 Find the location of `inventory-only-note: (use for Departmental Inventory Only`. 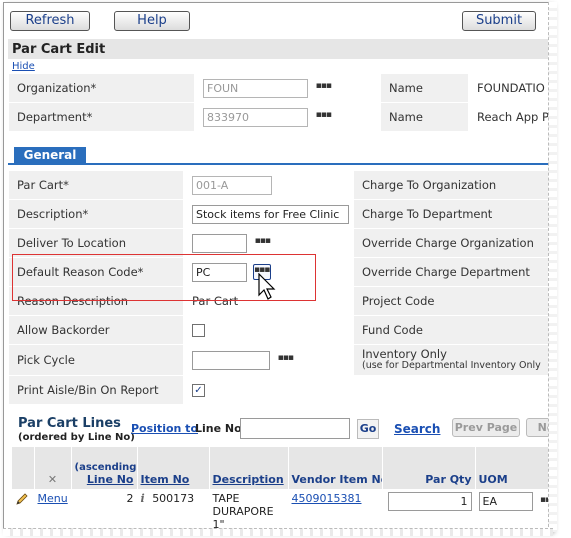

inventory-only-note: (use for Departmental Inventory Only is located at coordinates (451, 365).